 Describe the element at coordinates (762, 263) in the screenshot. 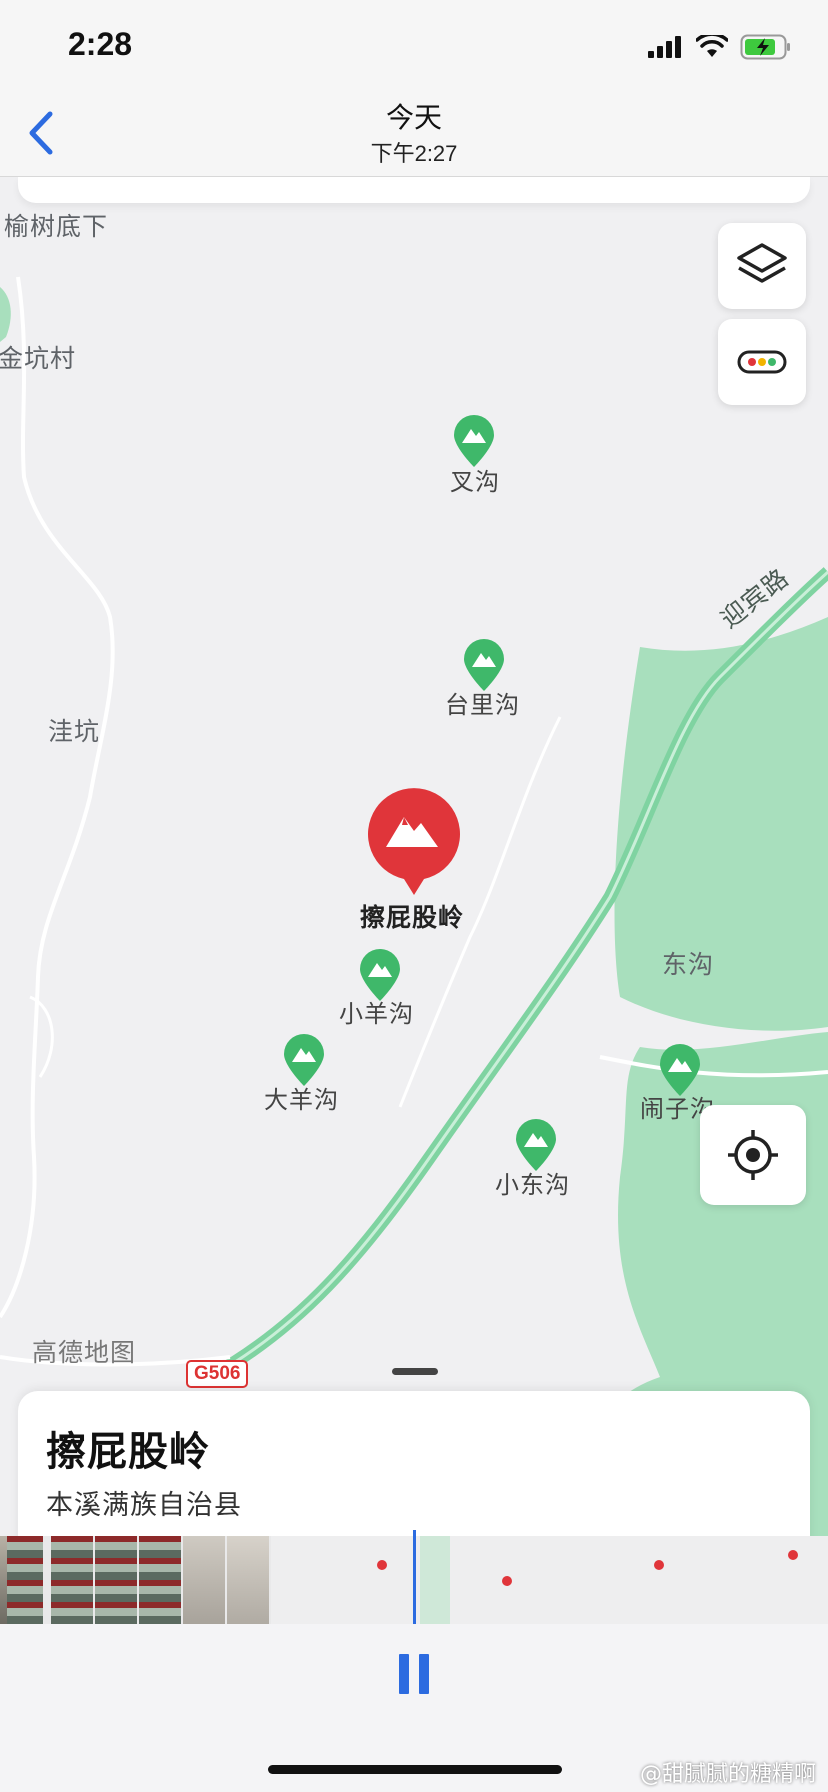

I see `layers-icon` at that location.